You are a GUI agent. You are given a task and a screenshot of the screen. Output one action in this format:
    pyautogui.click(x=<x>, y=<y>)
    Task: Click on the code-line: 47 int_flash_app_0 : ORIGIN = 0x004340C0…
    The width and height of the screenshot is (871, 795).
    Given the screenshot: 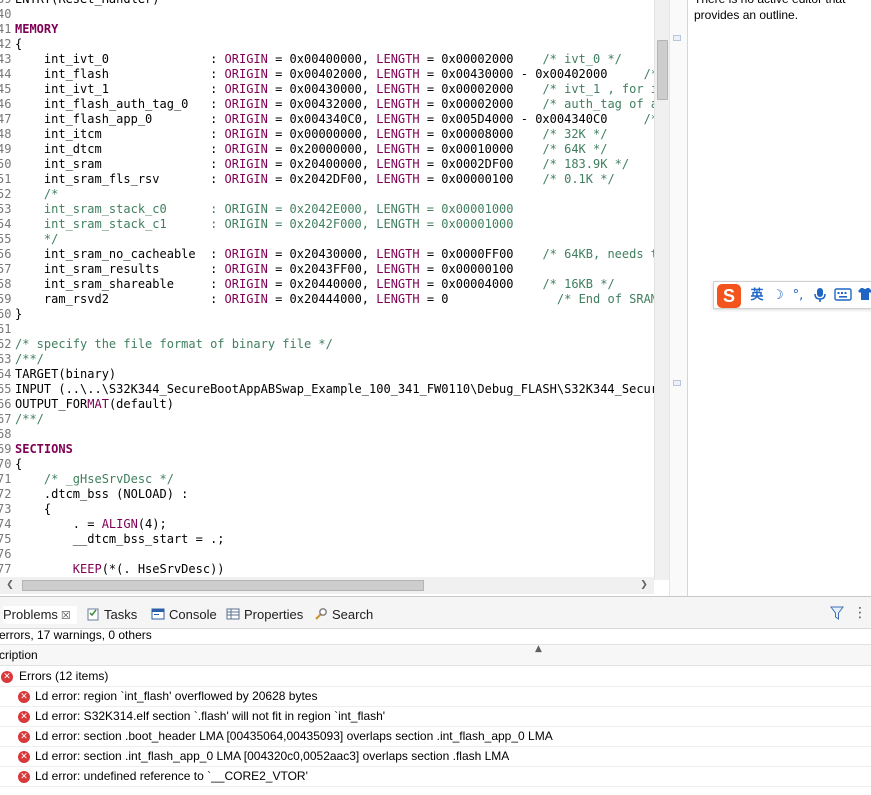 What is the action you would take?
    pyautogui.click(x=327, y=119)
    